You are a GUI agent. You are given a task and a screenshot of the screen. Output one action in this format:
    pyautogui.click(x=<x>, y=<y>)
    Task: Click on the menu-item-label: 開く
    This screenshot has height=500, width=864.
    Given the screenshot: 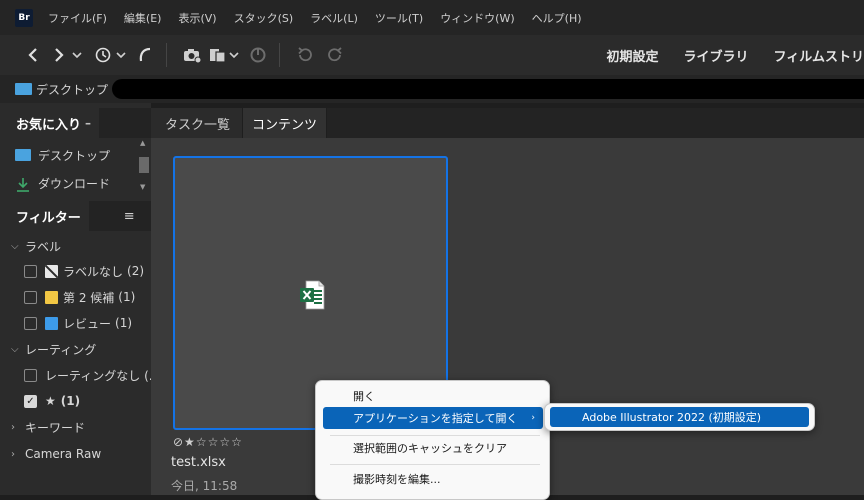 What is the action you would take?
    pyautogui.click(x=364, y=396)
    